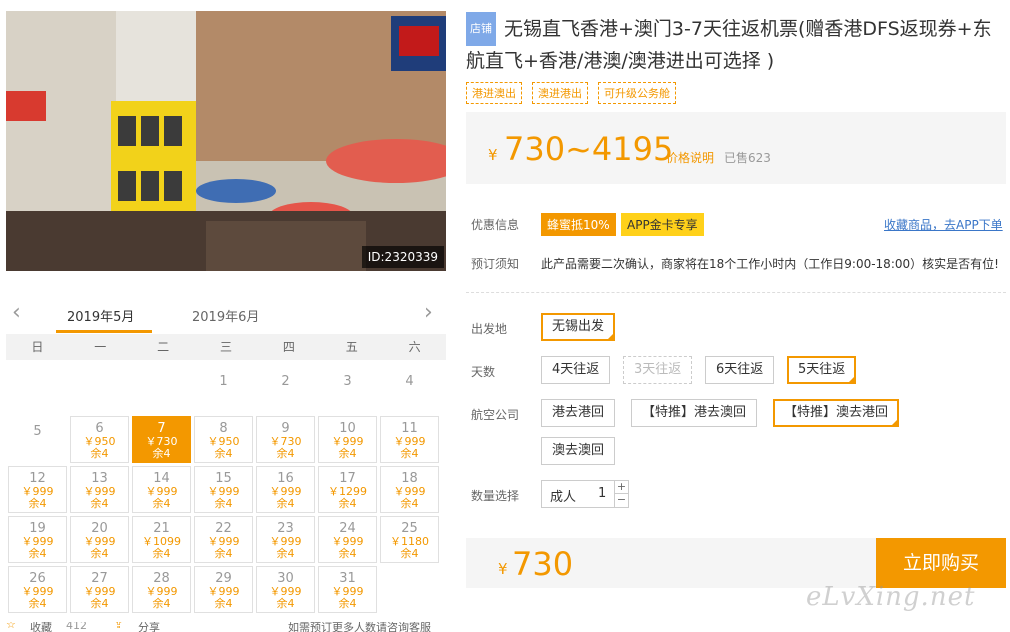  Describe the element at coordinates (16, 313) in the screenshot. I see `prev-month-chevron-icon: ‹` at that location.